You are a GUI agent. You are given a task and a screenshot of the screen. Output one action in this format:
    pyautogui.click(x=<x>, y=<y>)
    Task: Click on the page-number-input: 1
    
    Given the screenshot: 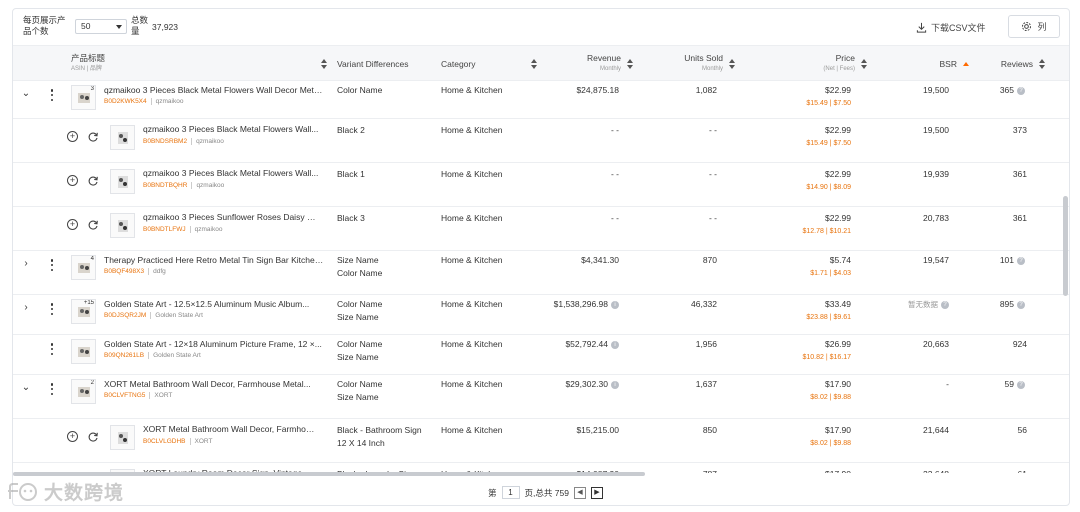 What is the action you would take?
    pyautogui.click(x=510, y=492)
    